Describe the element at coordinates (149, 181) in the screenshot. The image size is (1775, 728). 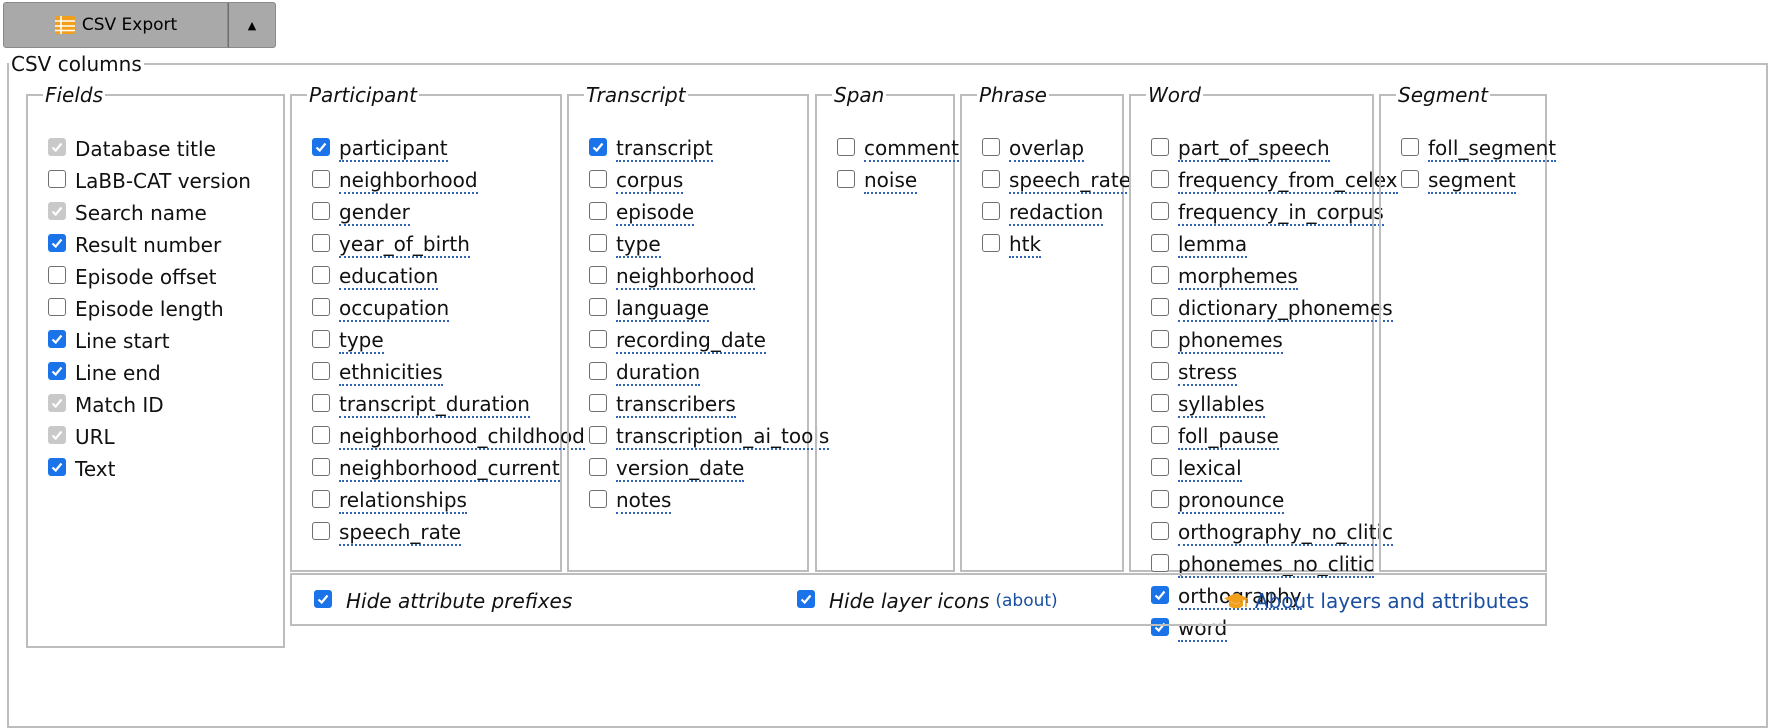
I see `column-option: LaBB-CAT version` at that location.